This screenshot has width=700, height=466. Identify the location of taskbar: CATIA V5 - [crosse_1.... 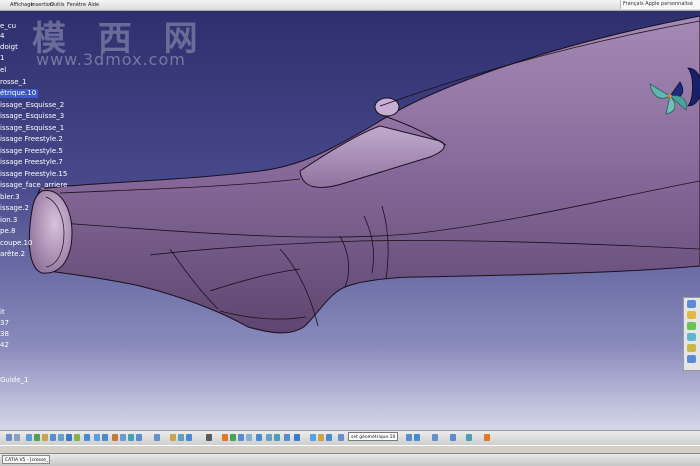
(350, 459).